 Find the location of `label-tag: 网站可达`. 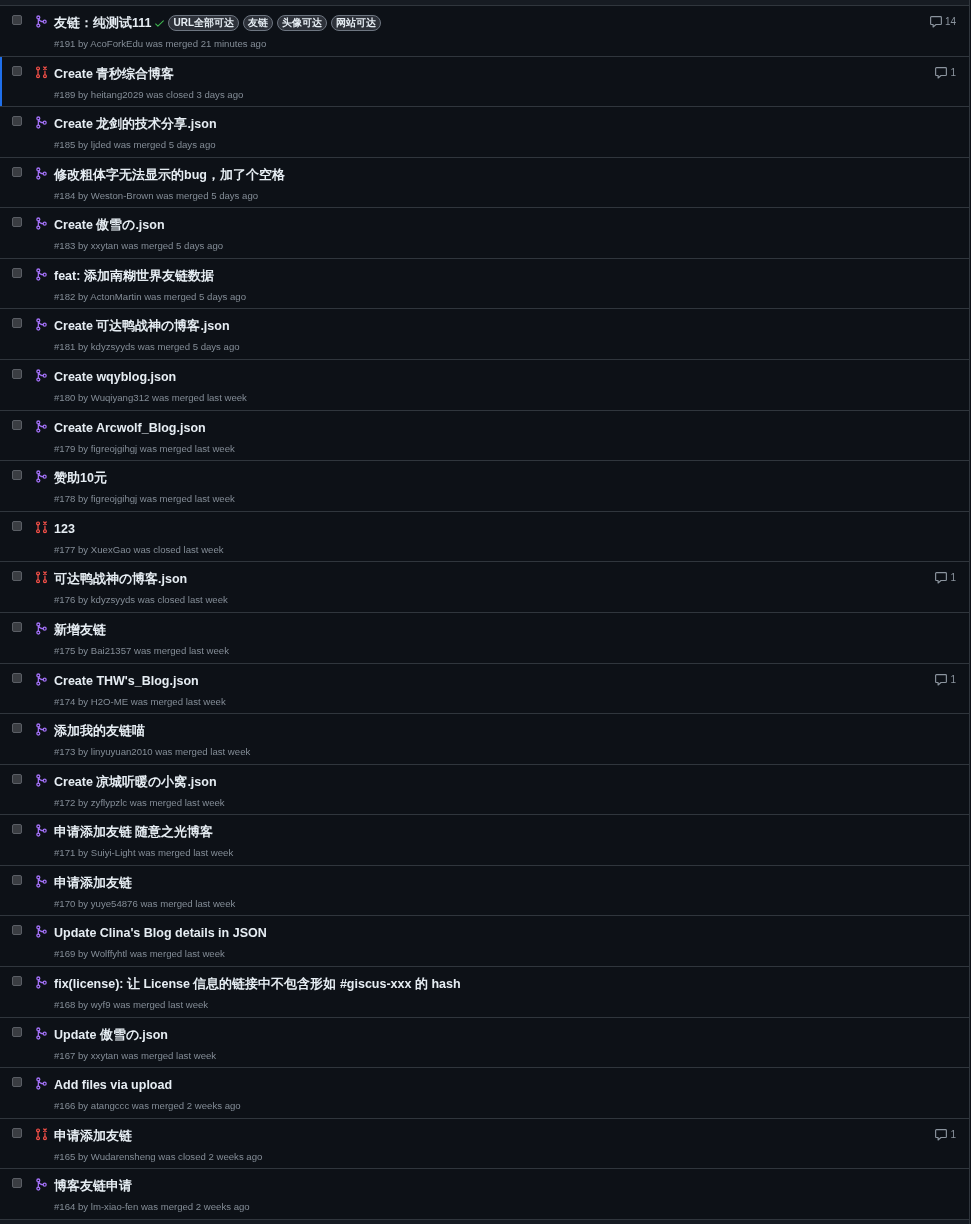

label-tag: 网站可达 is located at coordinates (356, 23).